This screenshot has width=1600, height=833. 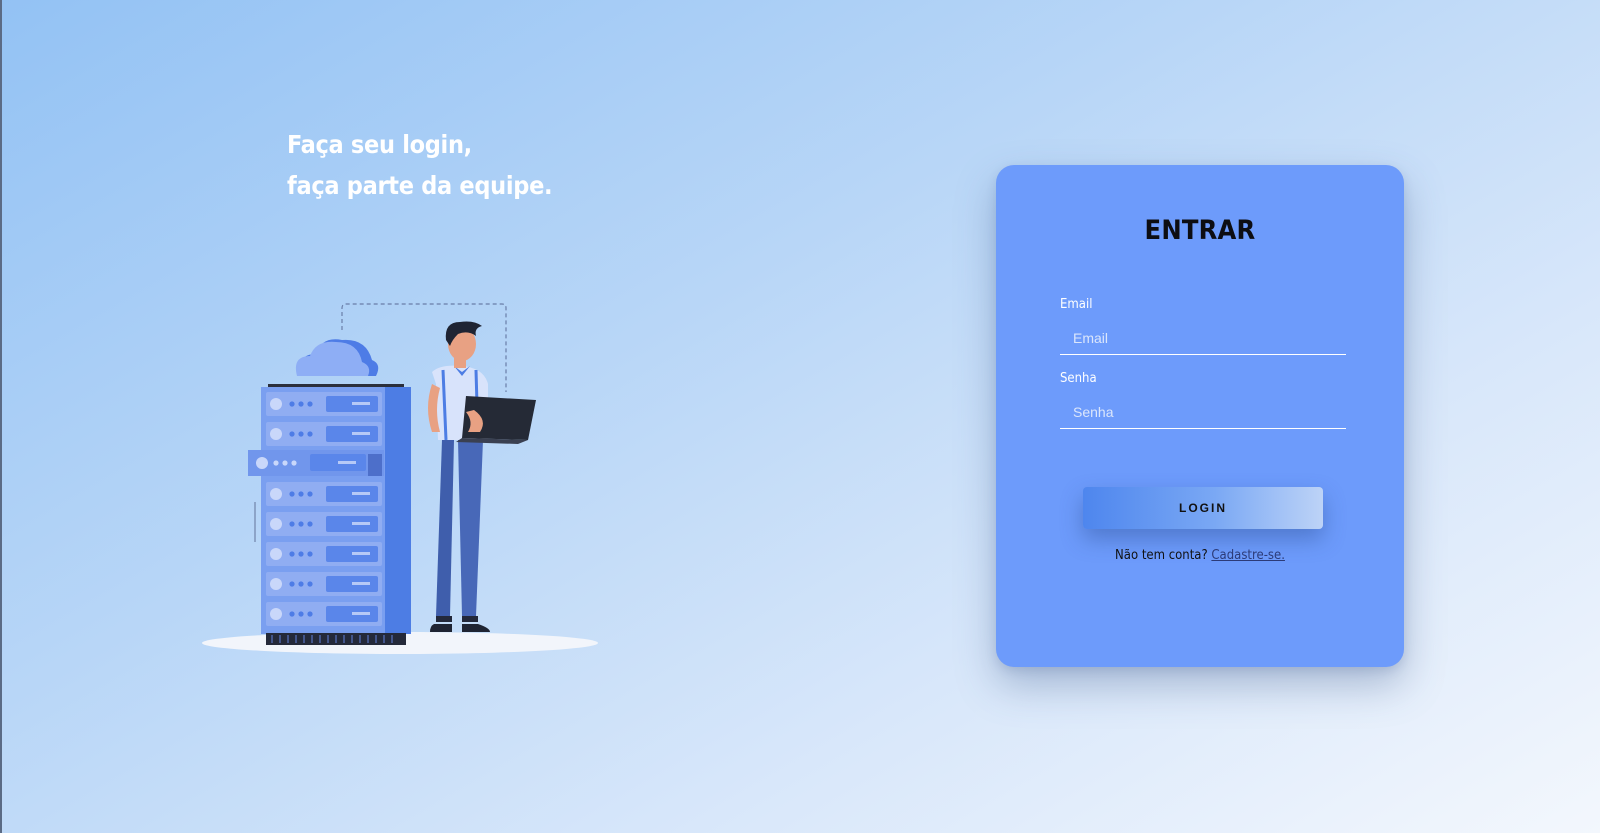 I want to click on person-with-laptop, so click(x=482, y=476).